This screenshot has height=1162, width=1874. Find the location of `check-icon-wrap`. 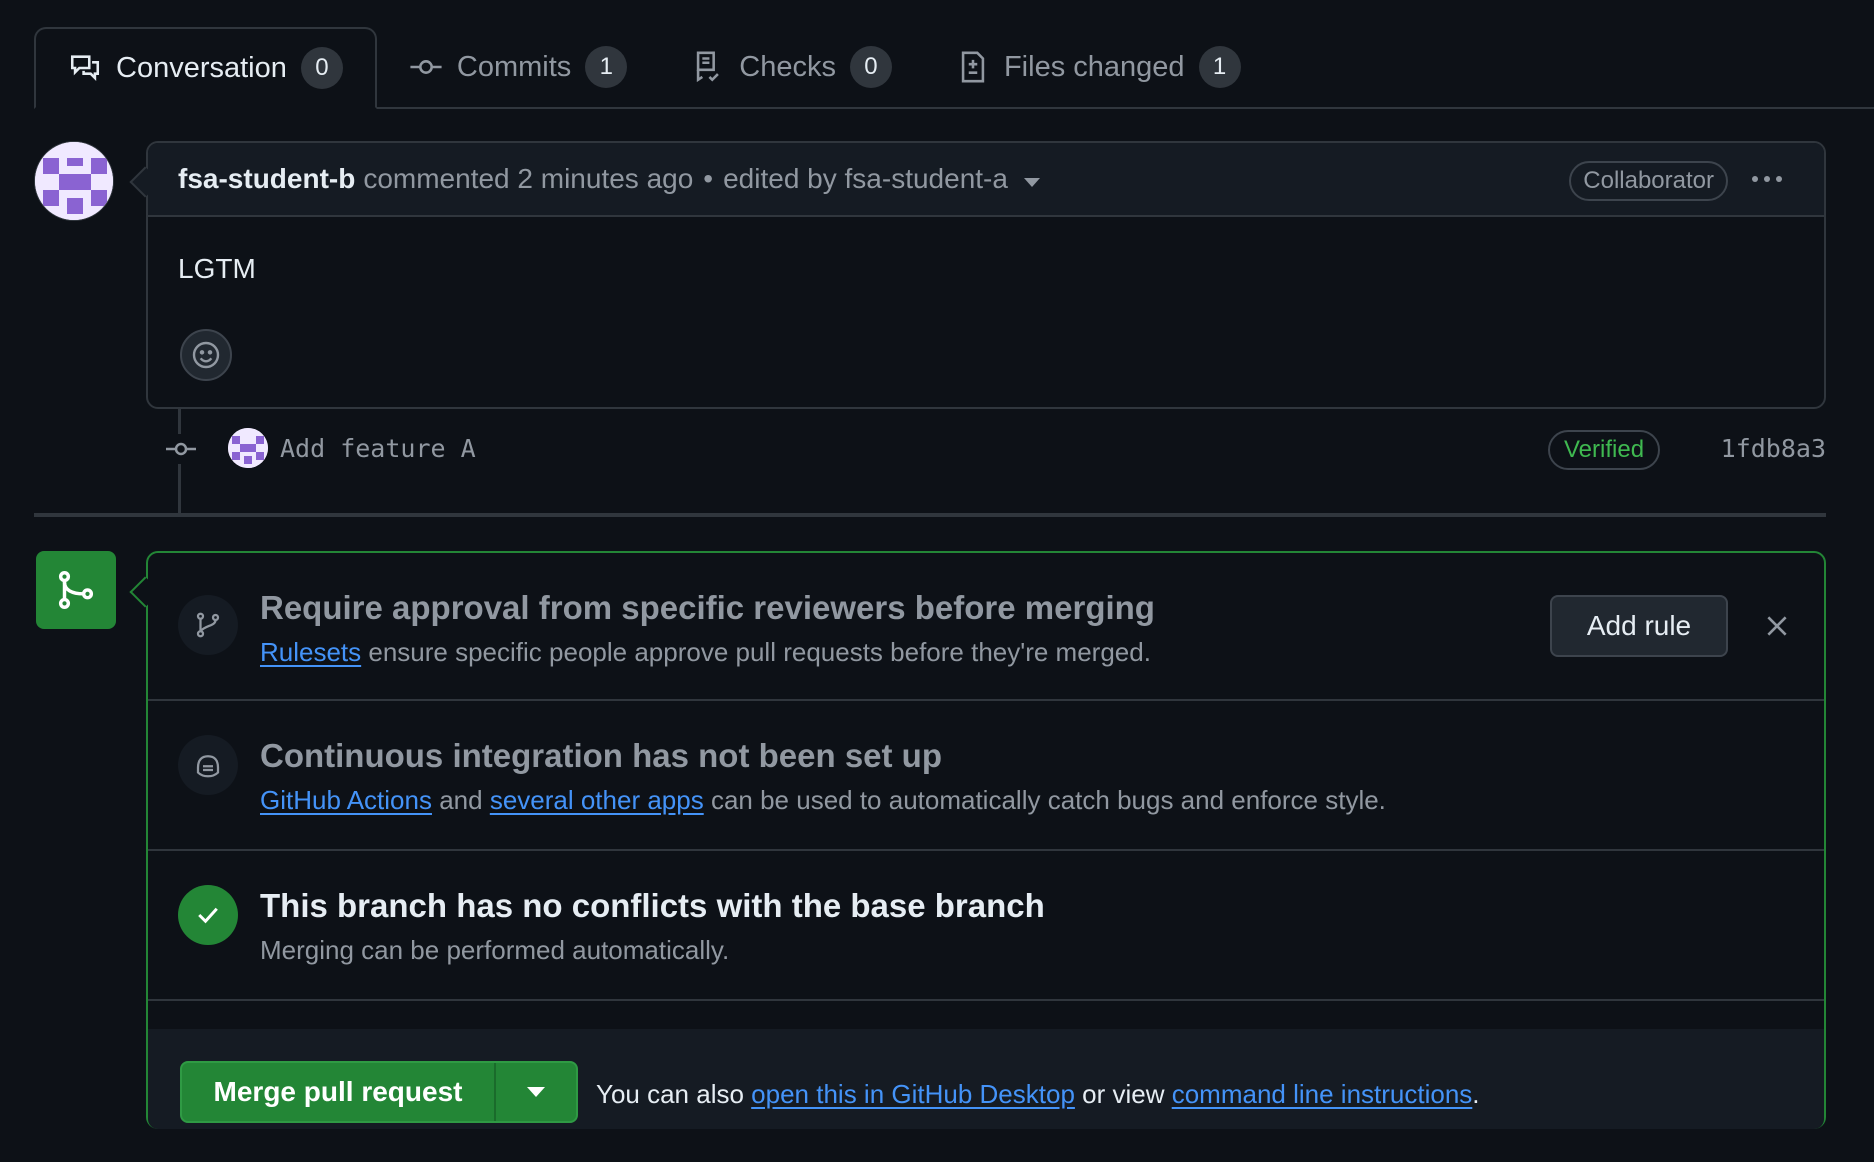

check-icon-wrap is located at coordinates (208, 915).